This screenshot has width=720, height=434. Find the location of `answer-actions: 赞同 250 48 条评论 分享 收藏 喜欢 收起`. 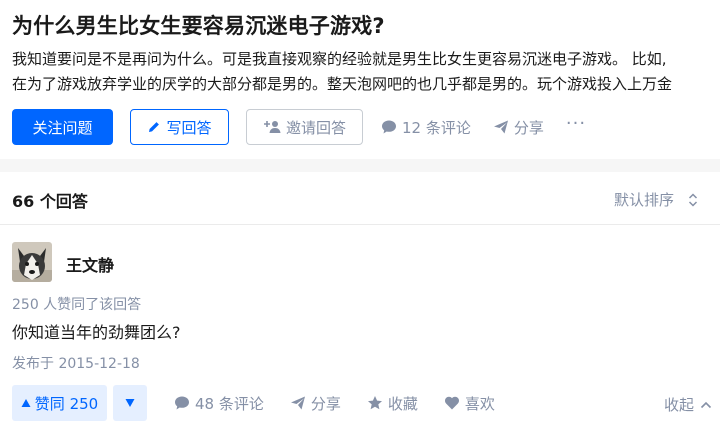

answer-actions: 赞同 250 48 条评论 分享 收藏 喜欢 收起 is located at coordinates (362, 403).